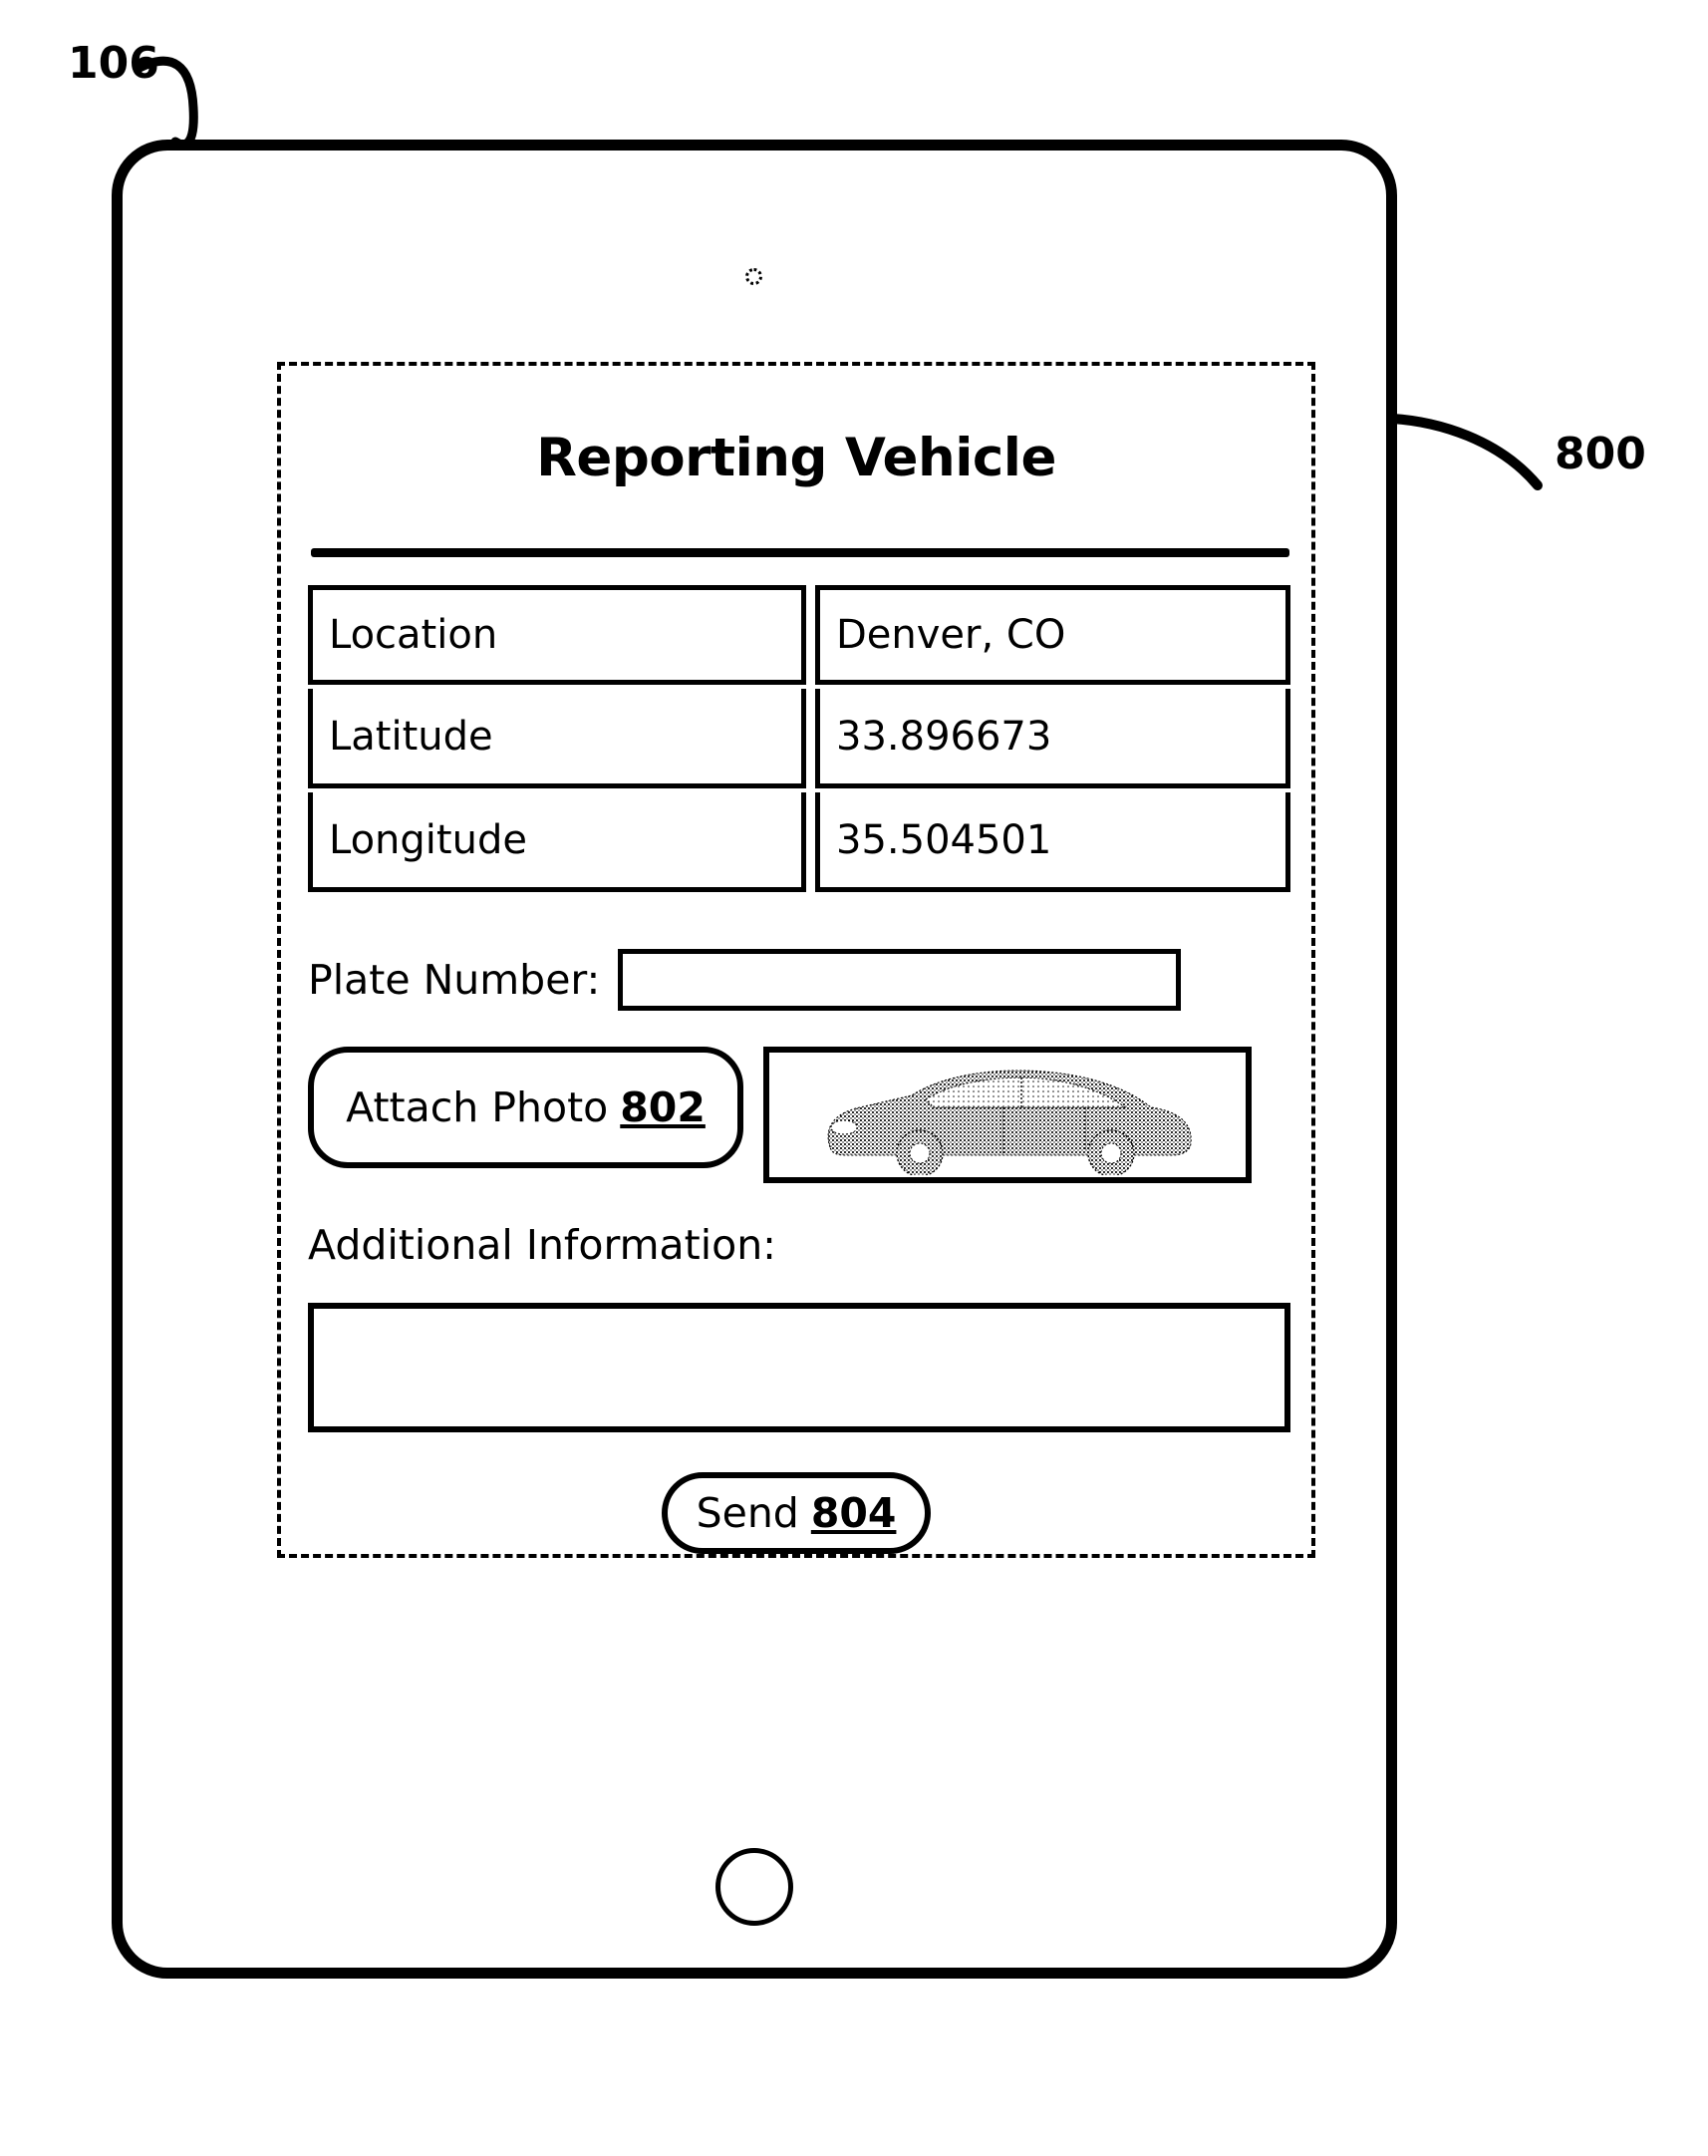 This screenshot has width=1708, height=2156. I want to click on table-row: 33.896673, so click(1052, 738).